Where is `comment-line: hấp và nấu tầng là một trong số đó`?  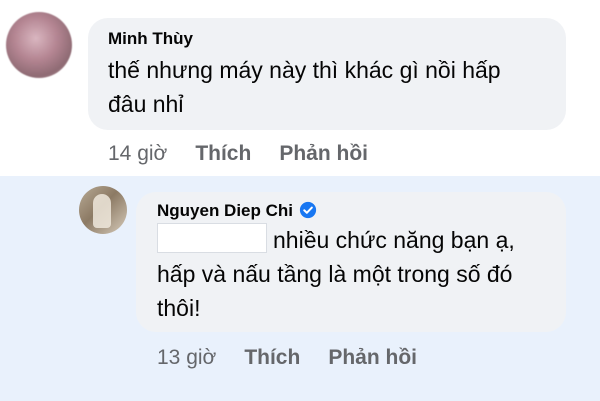 comment-line: hấp và nấu tầng là một trong số đó is located at coordinates (335, 274).